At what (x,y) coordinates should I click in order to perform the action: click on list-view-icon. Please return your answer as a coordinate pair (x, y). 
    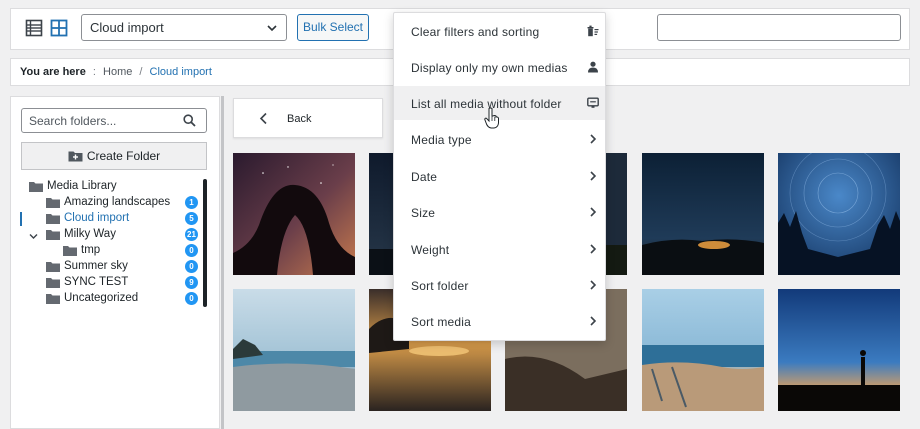
    Looking at the image, I should click on (34, 28).